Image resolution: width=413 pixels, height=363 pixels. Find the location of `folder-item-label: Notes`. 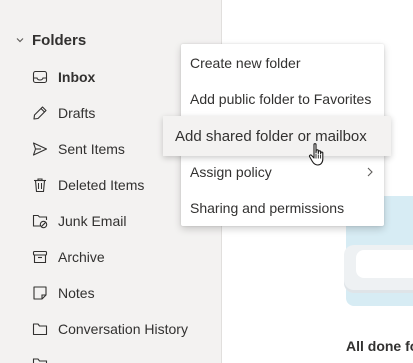

folder-item-label: Notes is located at coordinates (76, 293).